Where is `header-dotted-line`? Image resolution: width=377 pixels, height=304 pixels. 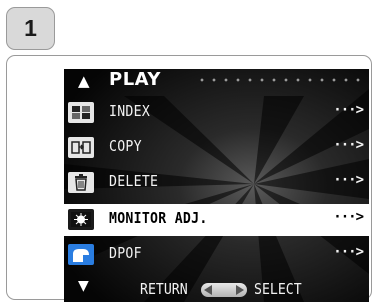
header-dotted-line is located at coordinates (280, 80).